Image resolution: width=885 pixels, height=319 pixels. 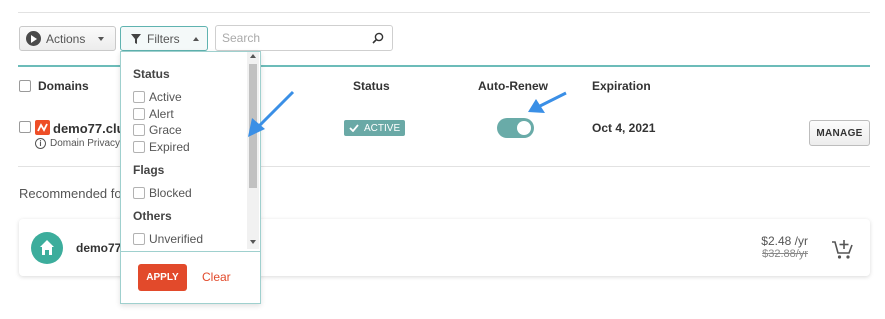 I want to click on search-icon, so click(x=378, y=38).